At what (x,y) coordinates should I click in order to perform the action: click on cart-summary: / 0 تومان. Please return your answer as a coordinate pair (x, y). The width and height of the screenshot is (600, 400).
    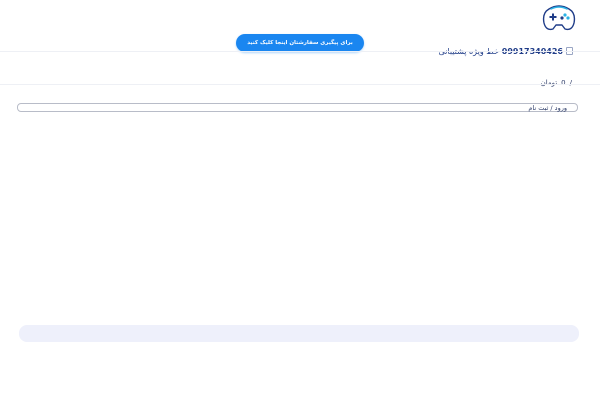
    Looking at the image, I should click on (556, 83).